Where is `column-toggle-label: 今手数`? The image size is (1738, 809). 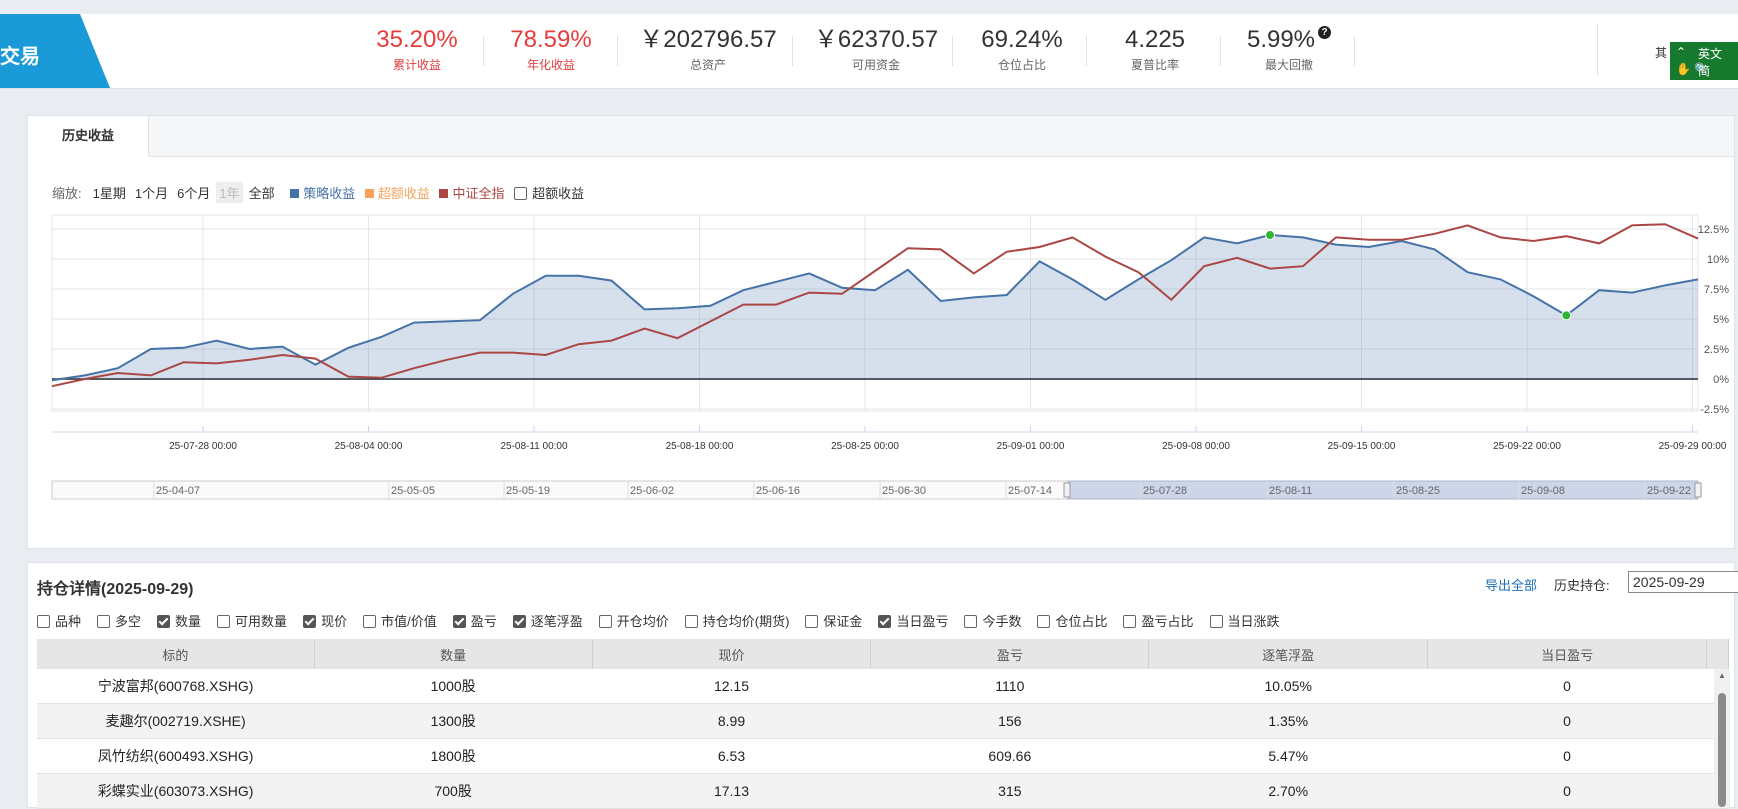 column-toggle-label: 今手数 is located at coordinates (1002, 621).